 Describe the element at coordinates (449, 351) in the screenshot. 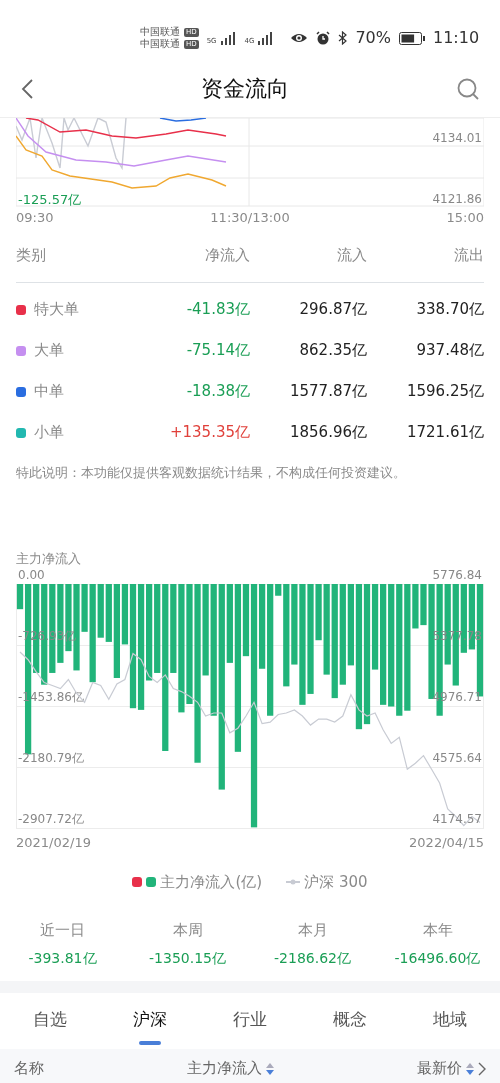

I see `outflow-value: 937.48亿` at that location.